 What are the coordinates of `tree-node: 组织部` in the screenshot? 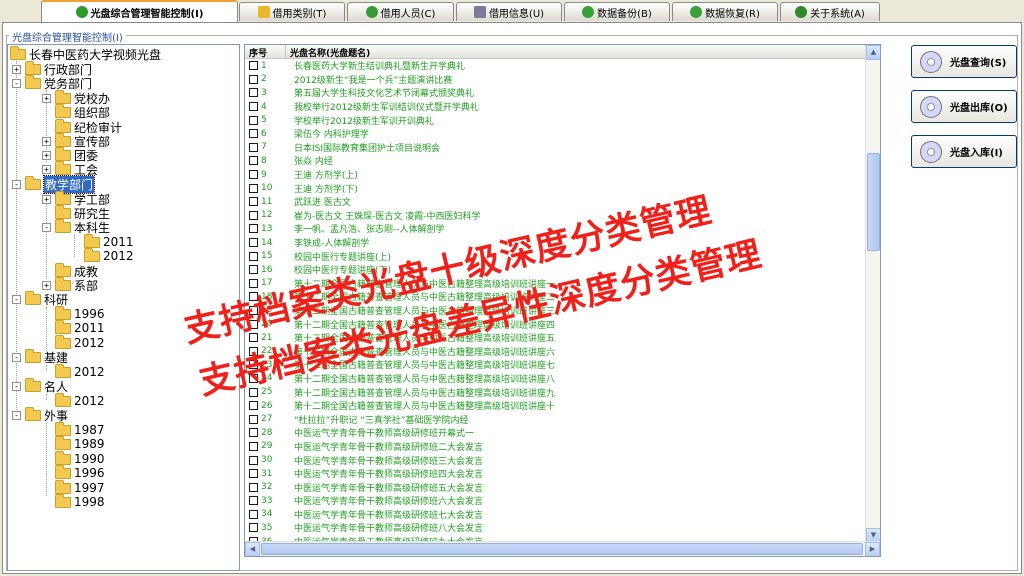 It's located at (82, 111).